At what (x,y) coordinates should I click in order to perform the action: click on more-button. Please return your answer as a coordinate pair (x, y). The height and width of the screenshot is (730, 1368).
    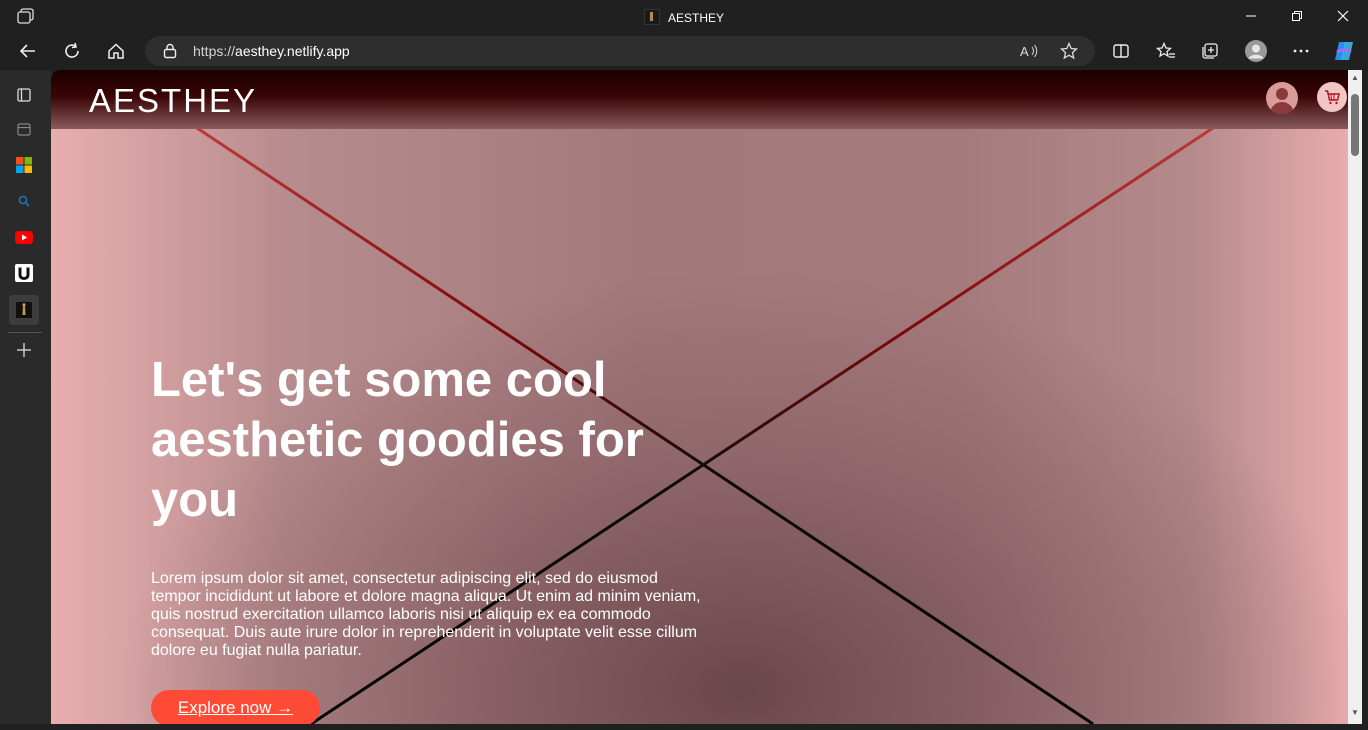
    Looking at the image, I should click on (1301, 51).